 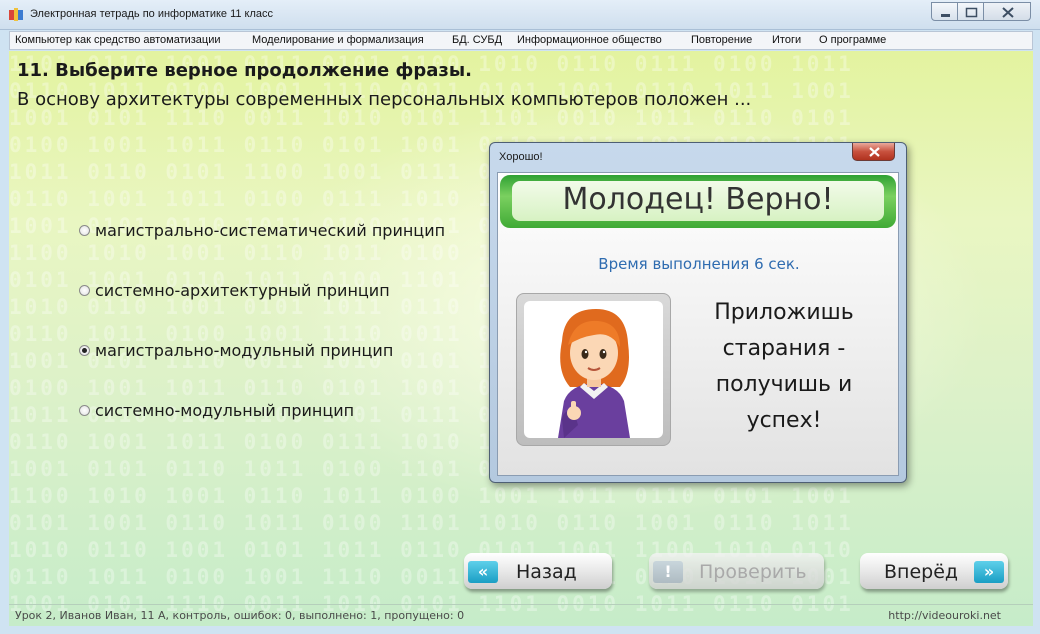 What do you see at coordinates (944, 615) in the screenshot?
I see `website-link: http://videouroki.net` at bounding box center [944, 615].